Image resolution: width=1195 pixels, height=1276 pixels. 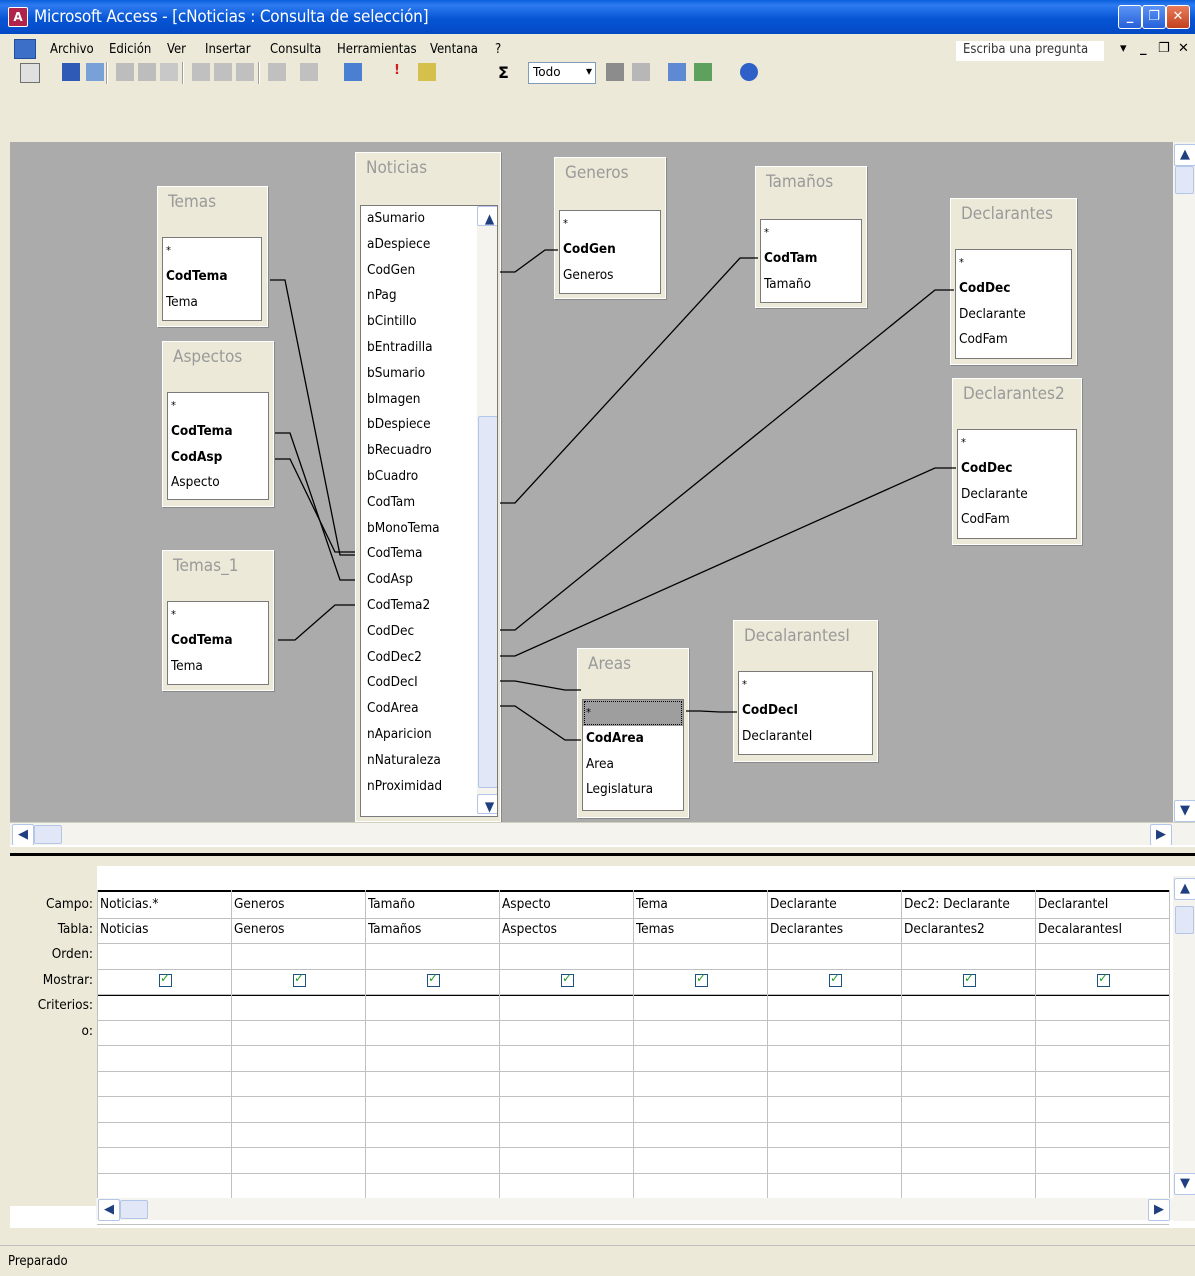 What do you see at coordinates (418, 400) in the screenshot?
I see `field-bimagen: bImagen` at bounding box center [418, 400].